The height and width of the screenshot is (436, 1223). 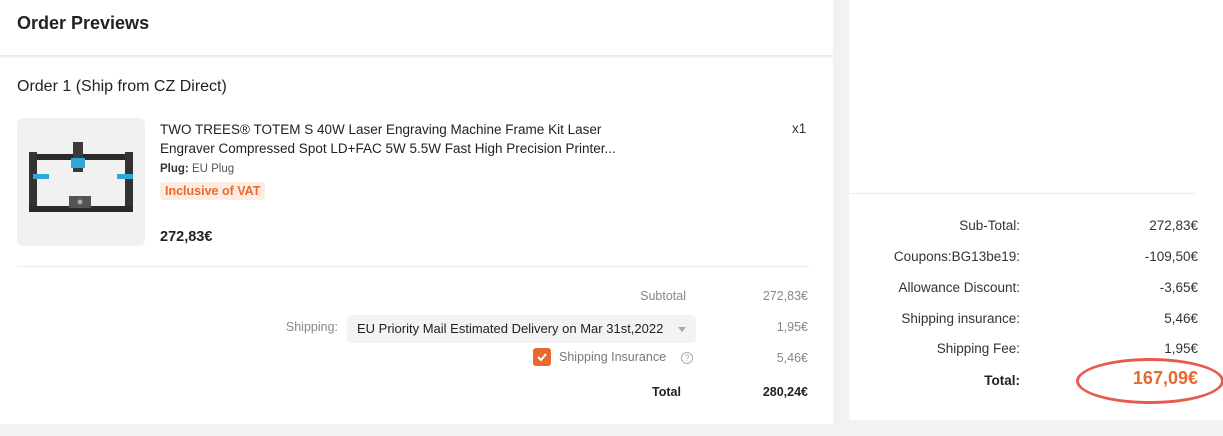 I want to click on order-title: Order 1 (Ship from CZ Direct), so click(x=122, y=86).